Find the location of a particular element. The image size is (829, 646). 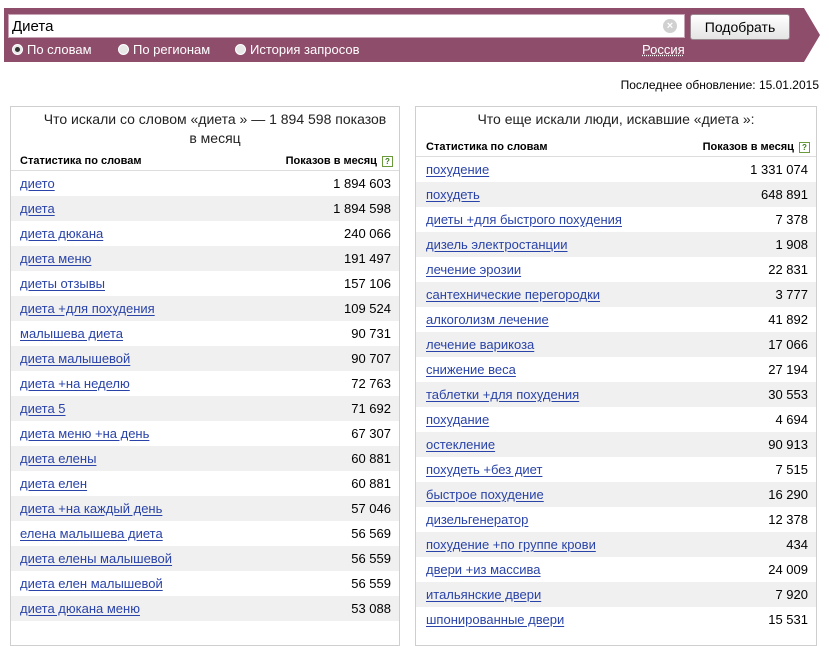

table-row: похудеть +без диет 7 515 is located at coordinates (616, 469).